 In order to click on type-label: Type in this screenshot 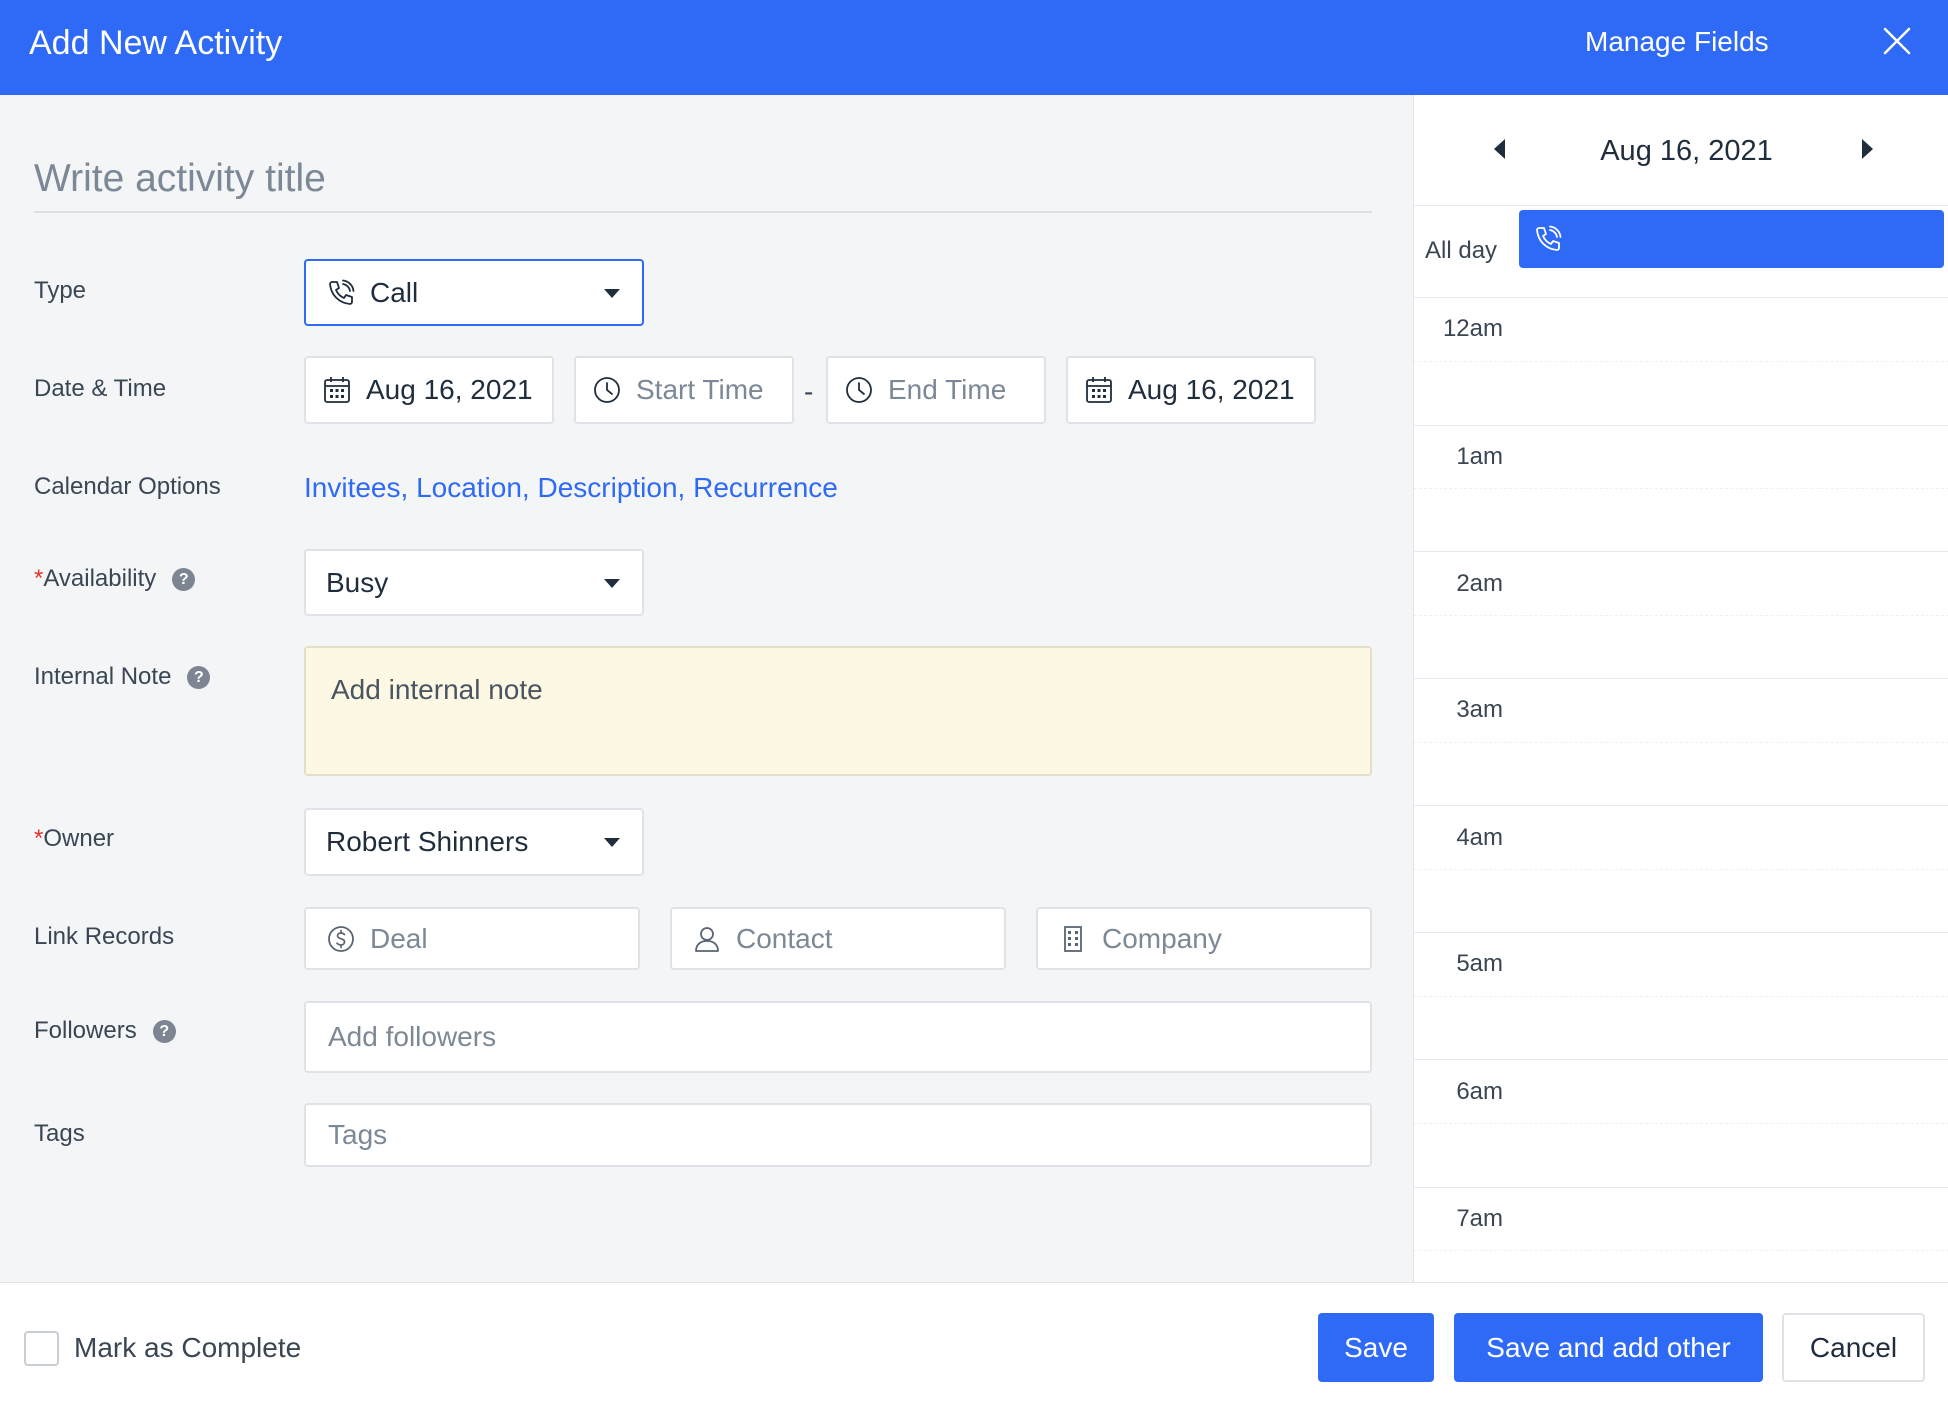, I will do `click(60, 290)`.